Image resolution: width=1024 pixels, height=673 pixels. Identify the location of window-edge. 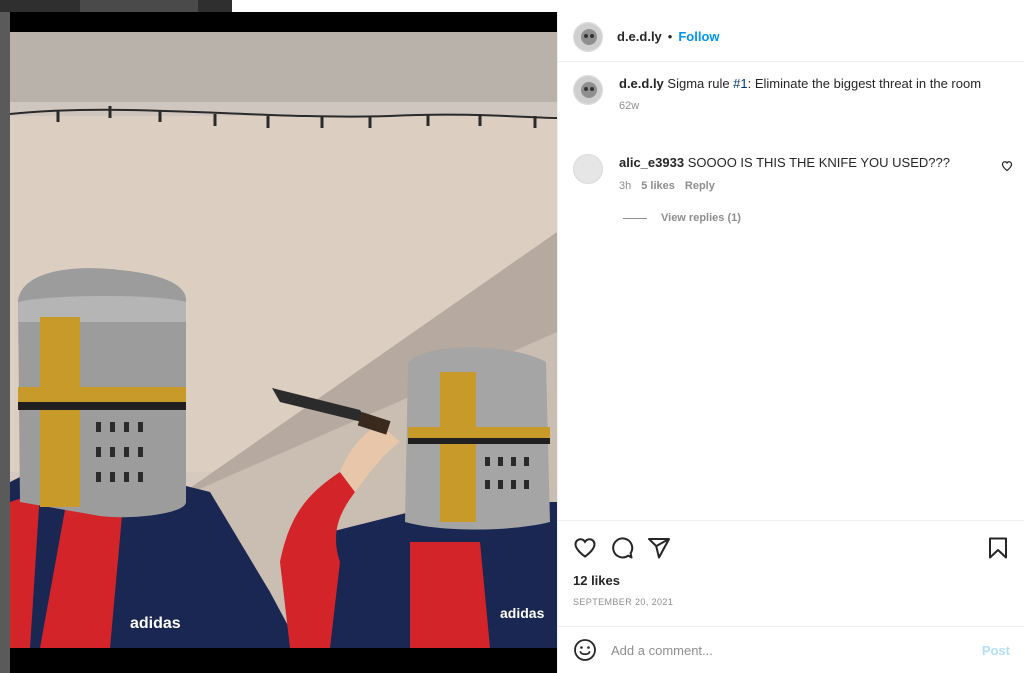
(5, 342).